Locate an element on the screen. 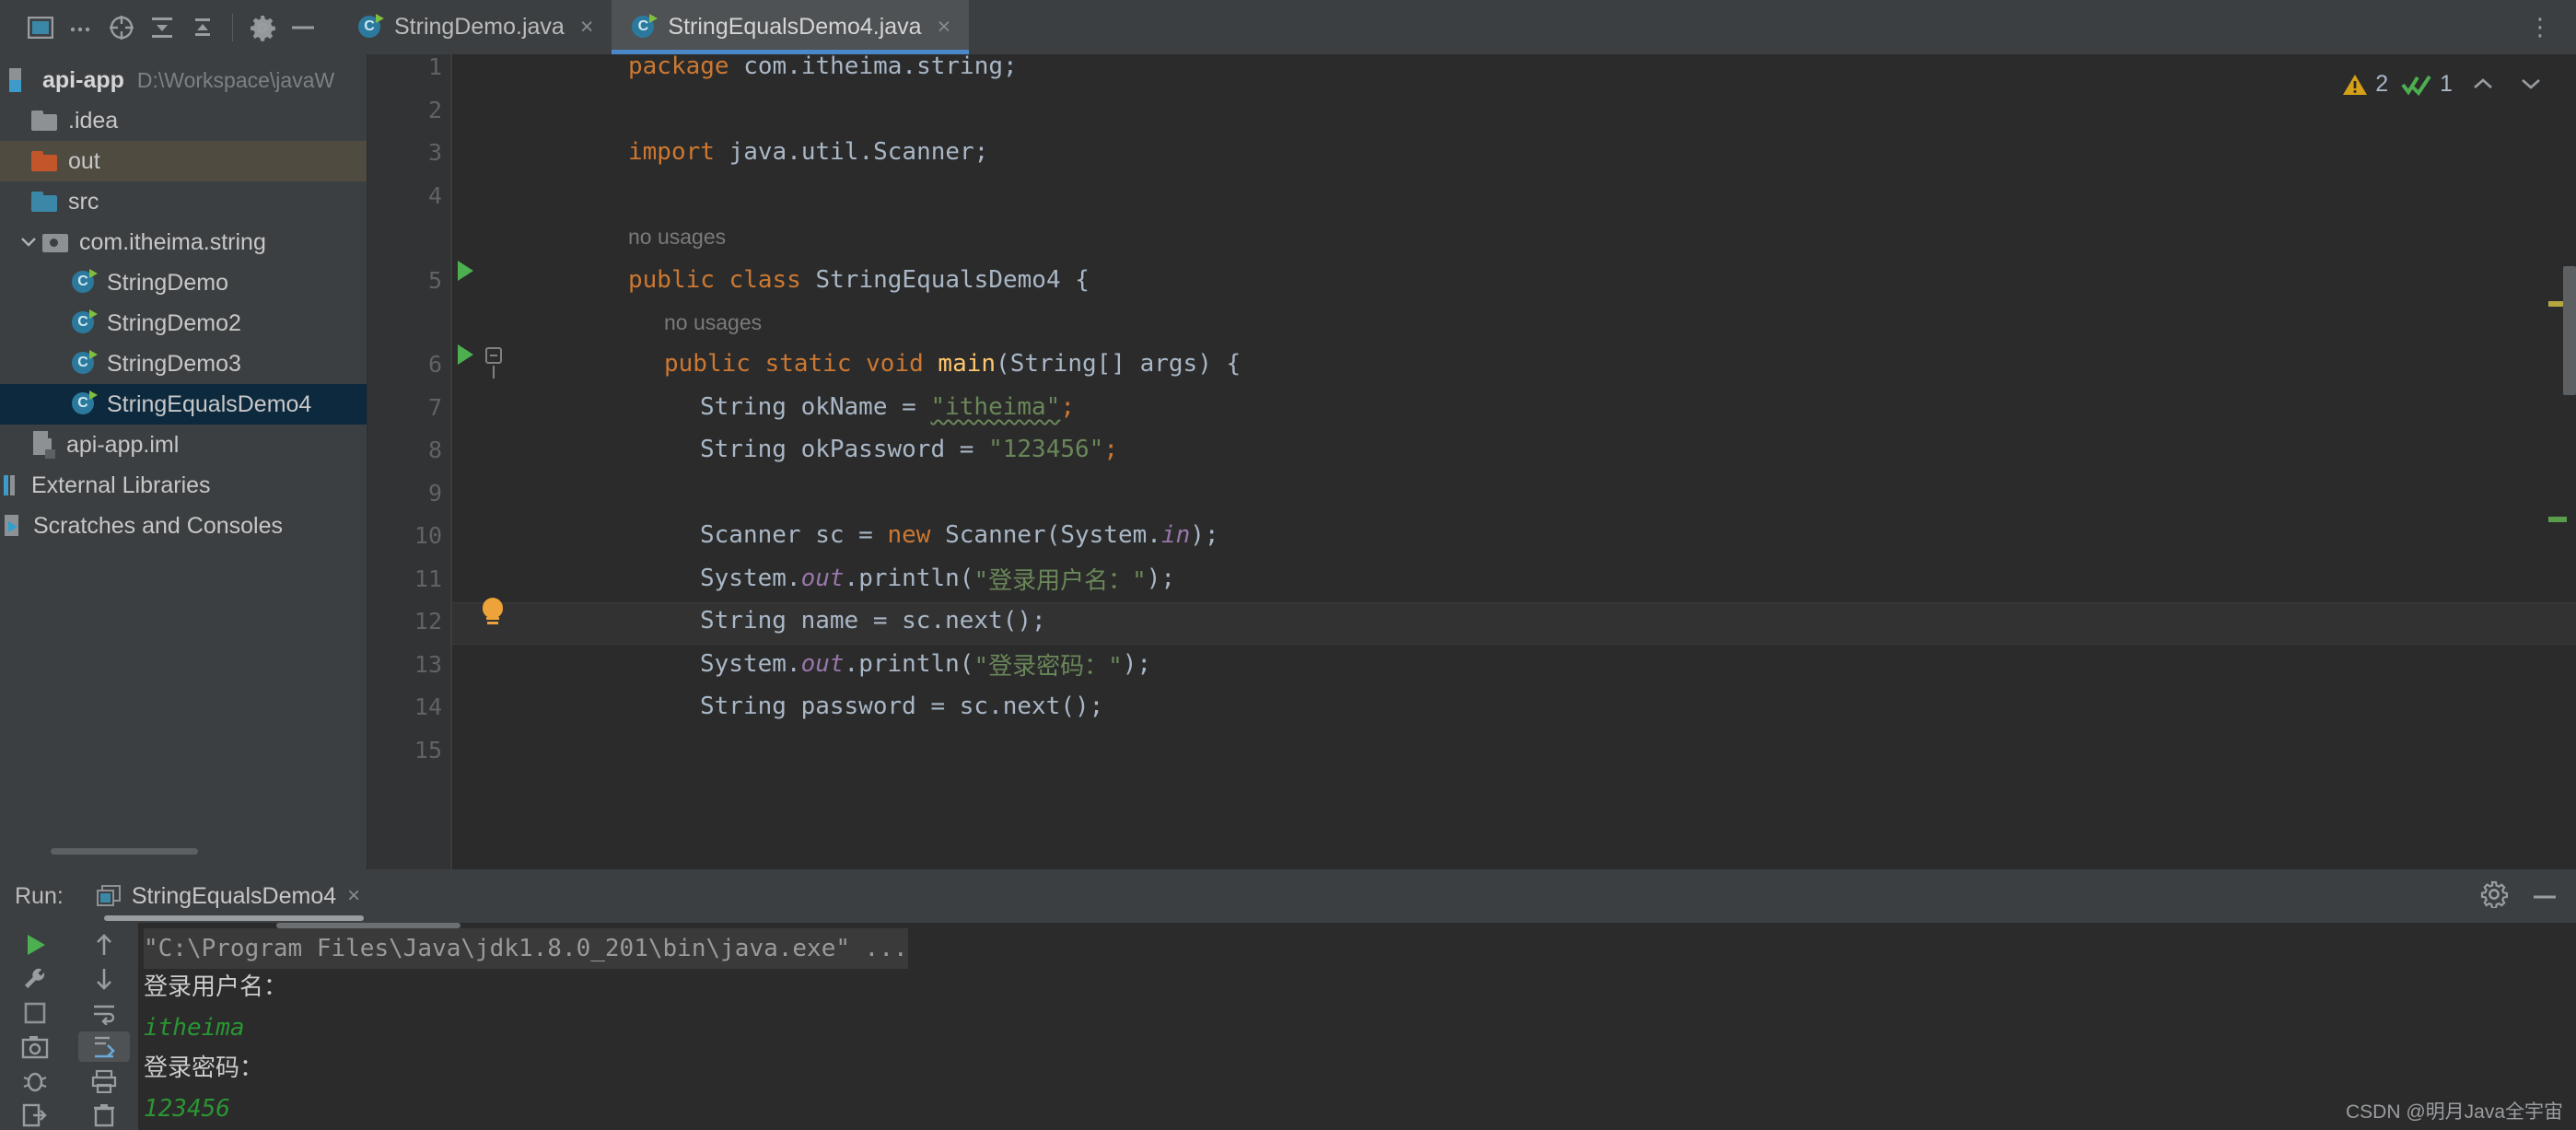 The width and height of the screenshot is (2576, 1130). tree-item-src: src is located at coordinates (184, 201).